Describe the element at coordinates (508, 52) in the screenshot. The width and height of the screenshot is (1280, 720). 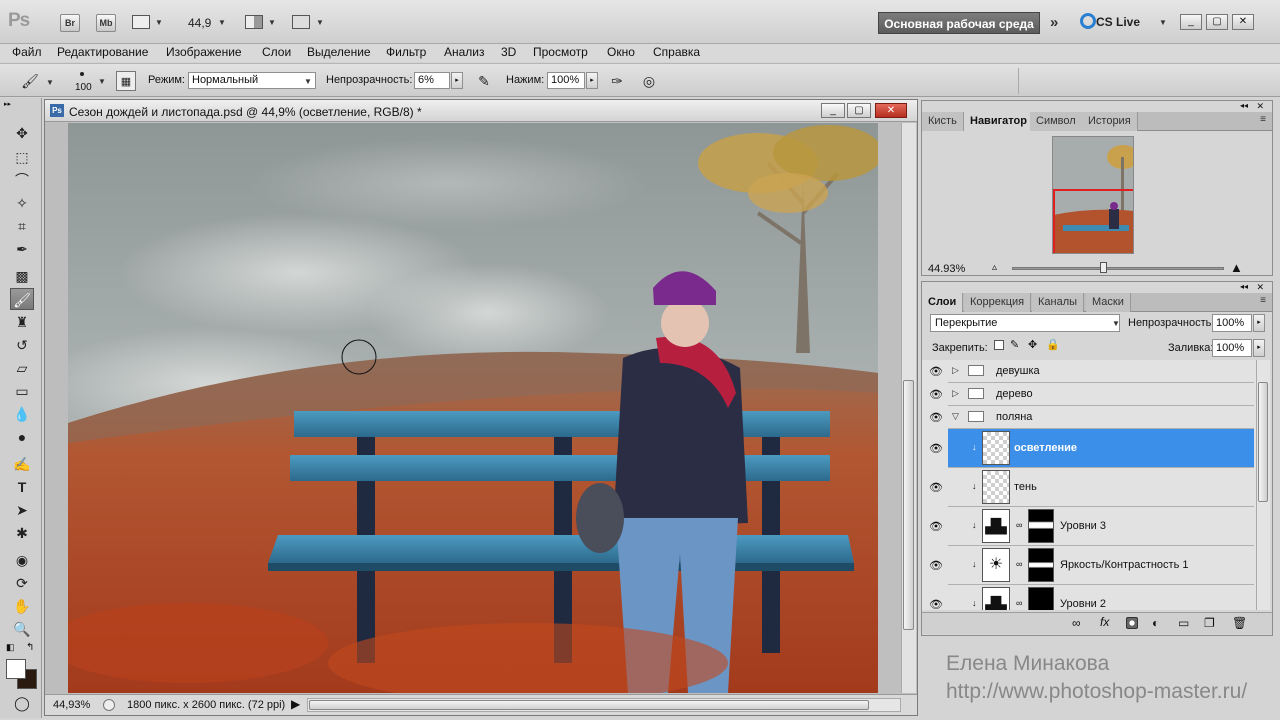
I see `menu-3d: 3D` at that location.